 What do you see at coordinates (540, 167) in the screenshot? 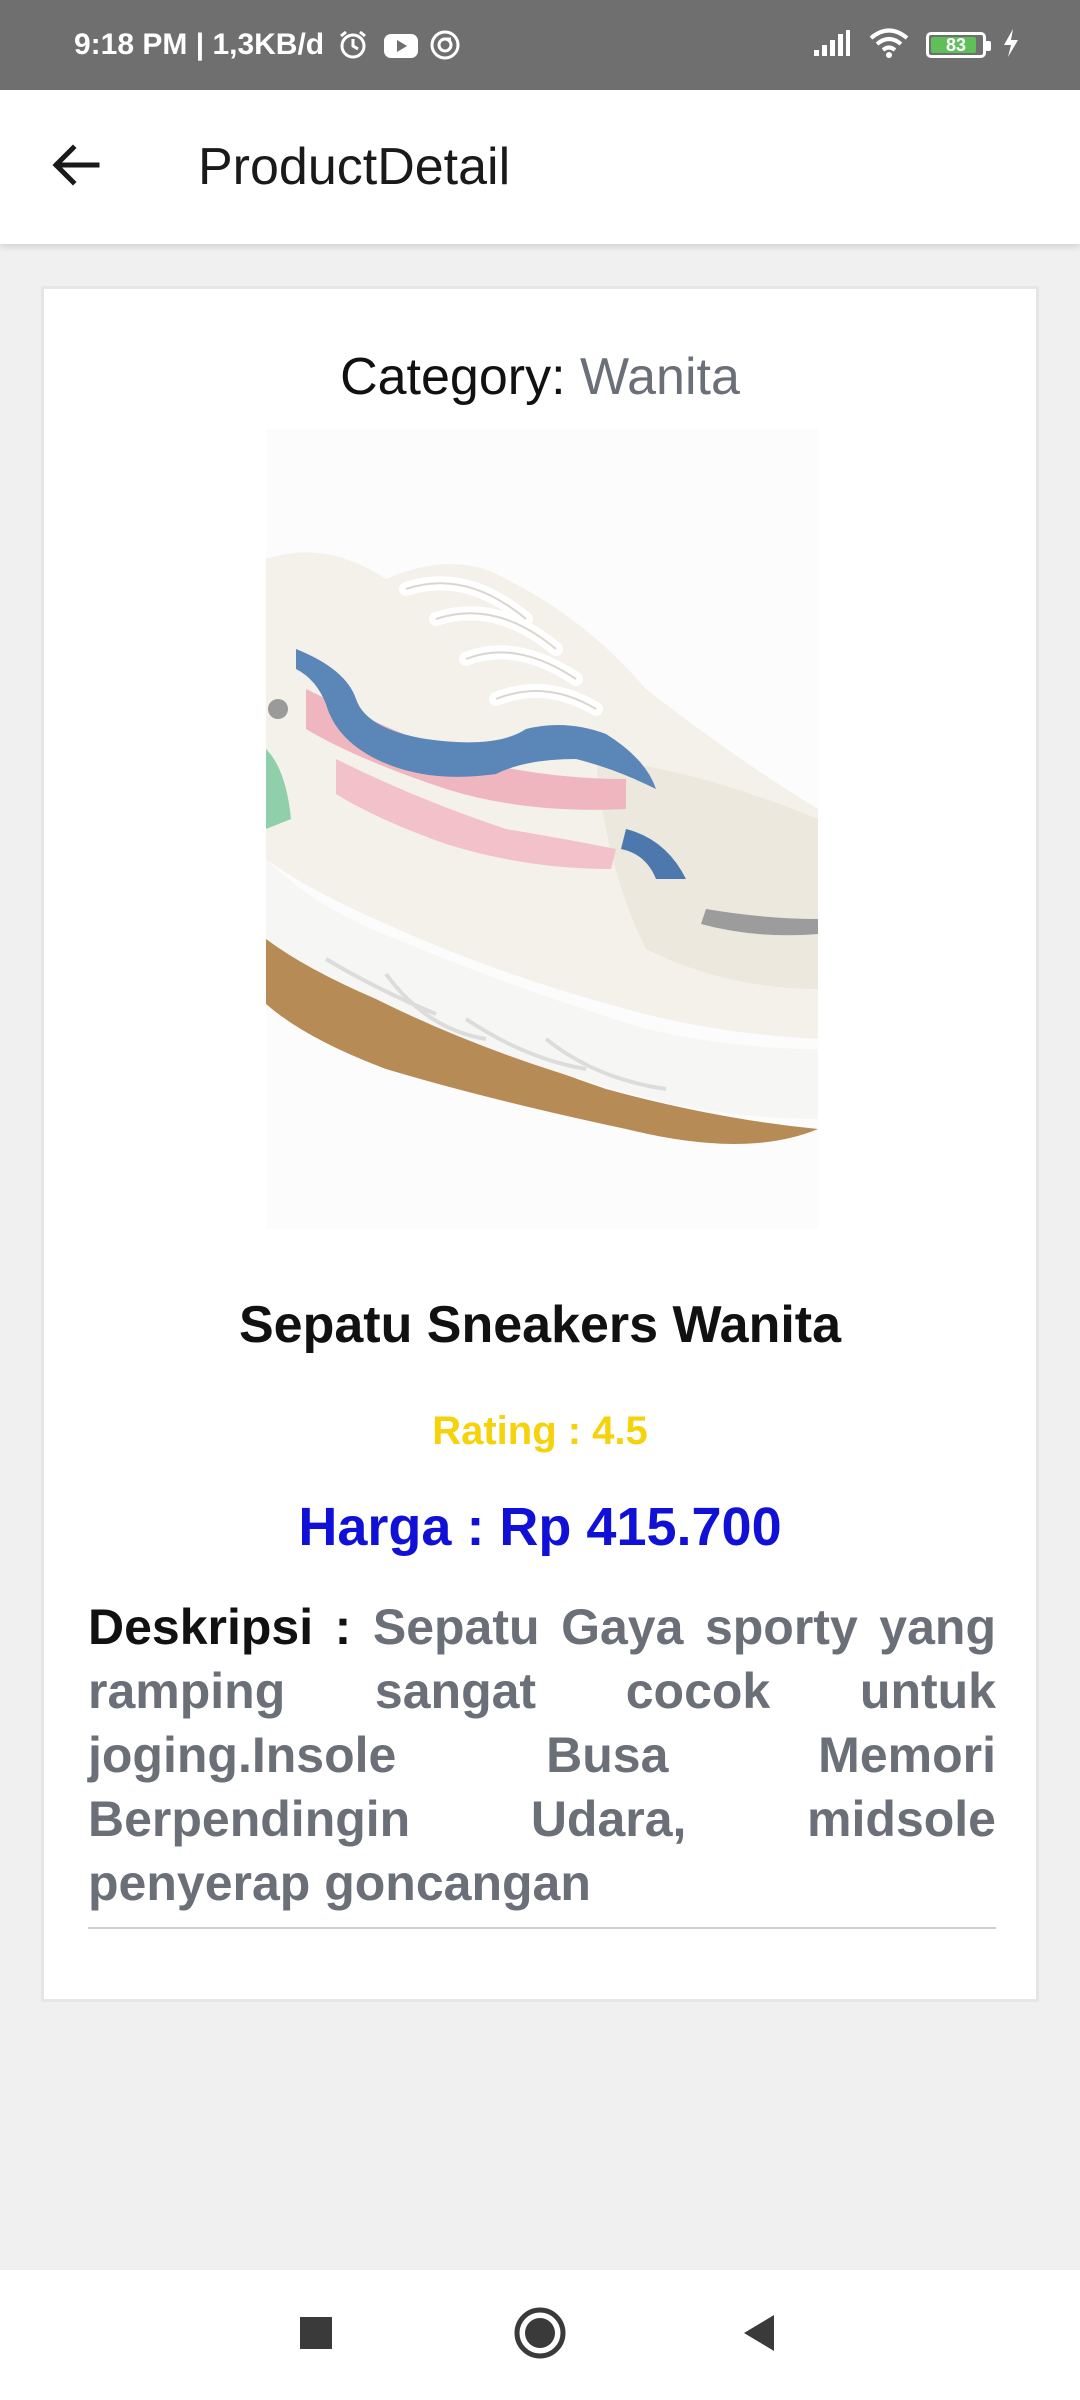
I see `app-bar: ProductDetail` at bounding box center [540, 167].